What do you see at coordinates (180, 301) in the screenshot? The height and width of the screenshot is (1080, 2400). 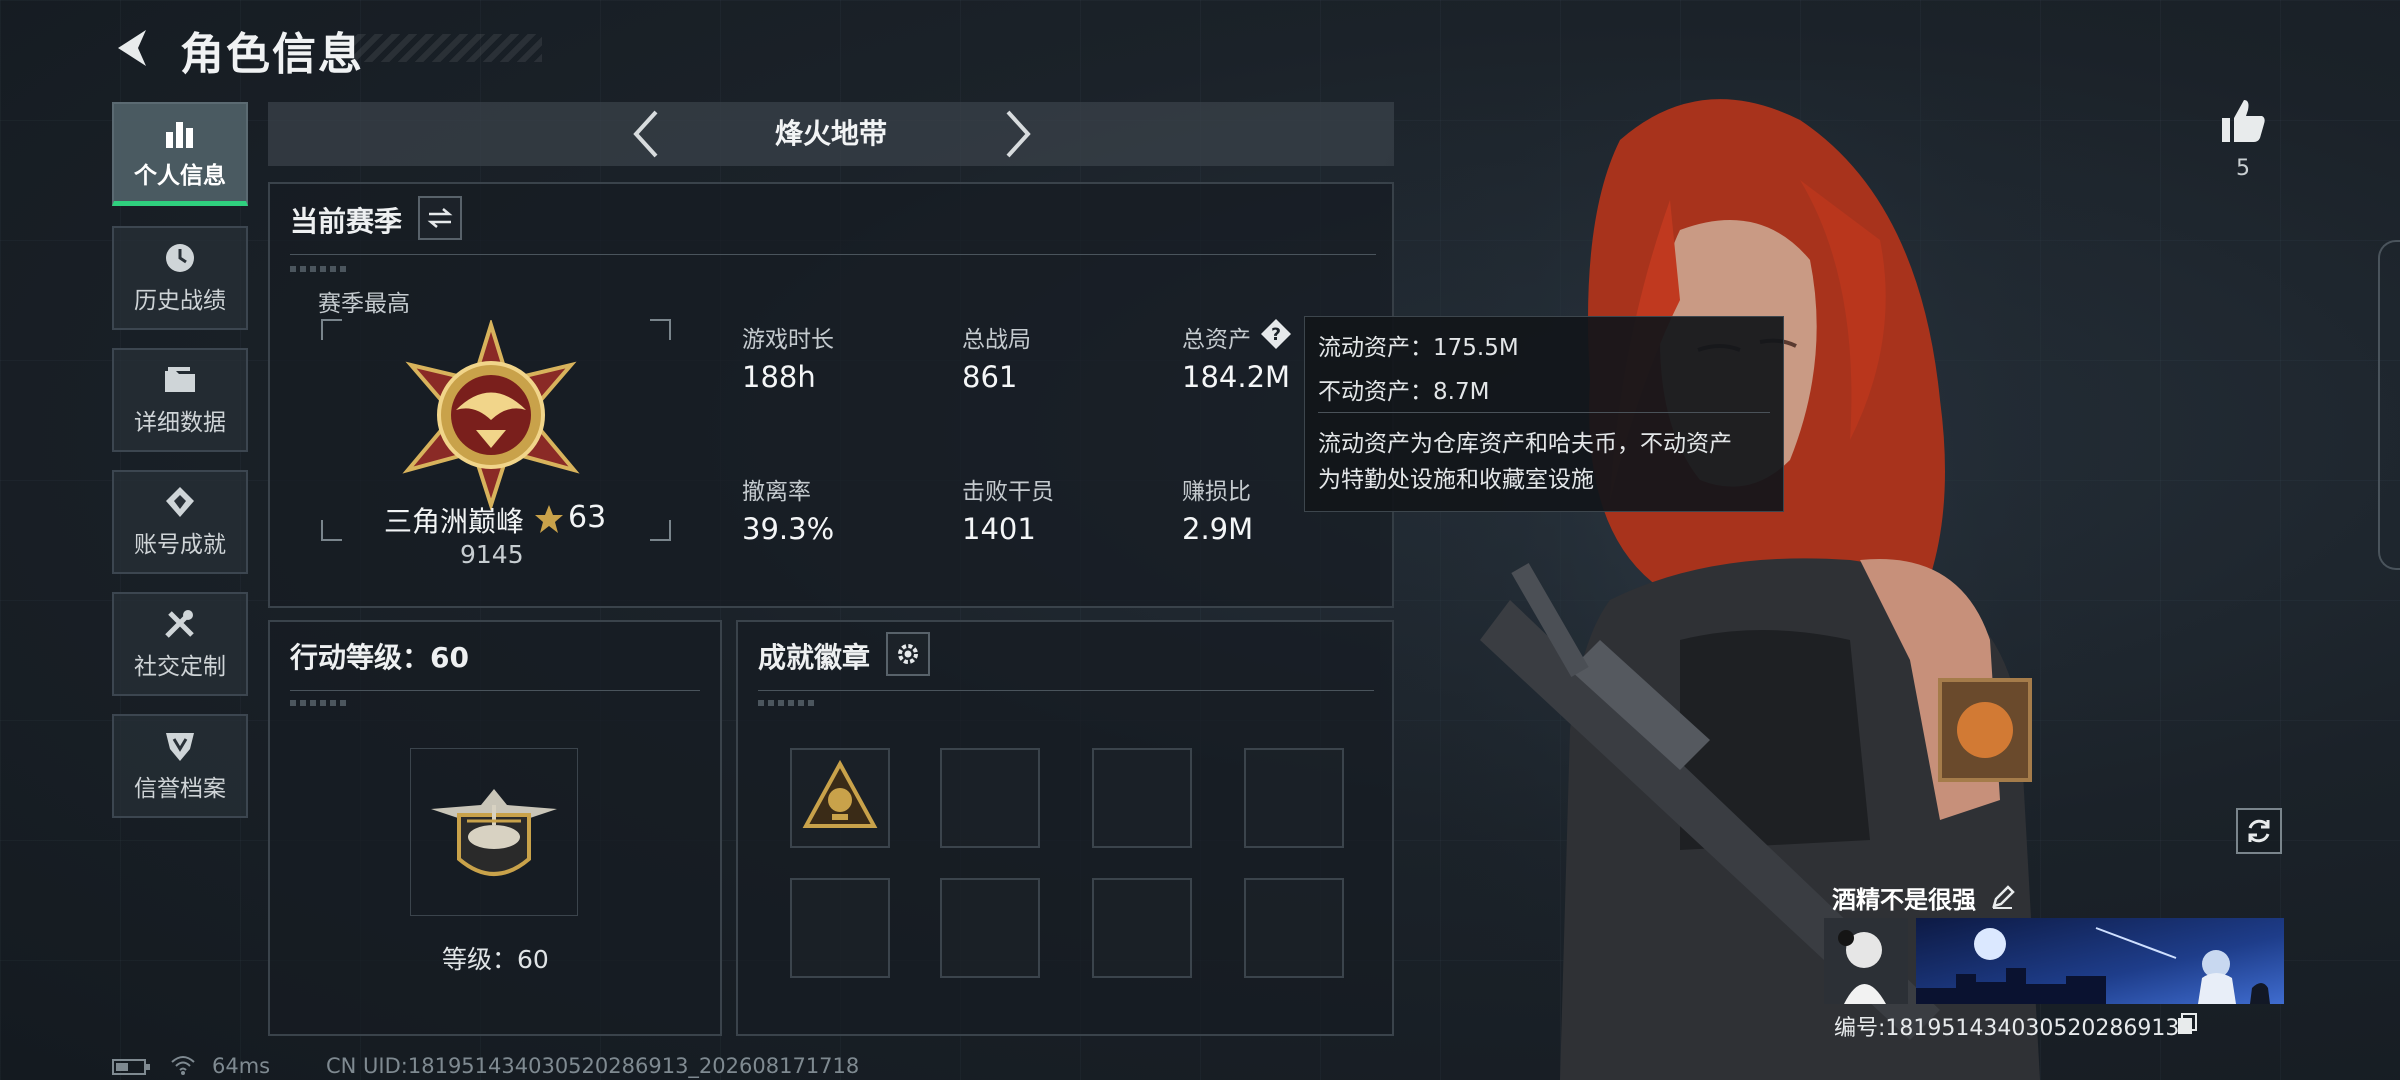 I see `sidebar-item-label: 历史战绩` at bounding box center [180, 301].